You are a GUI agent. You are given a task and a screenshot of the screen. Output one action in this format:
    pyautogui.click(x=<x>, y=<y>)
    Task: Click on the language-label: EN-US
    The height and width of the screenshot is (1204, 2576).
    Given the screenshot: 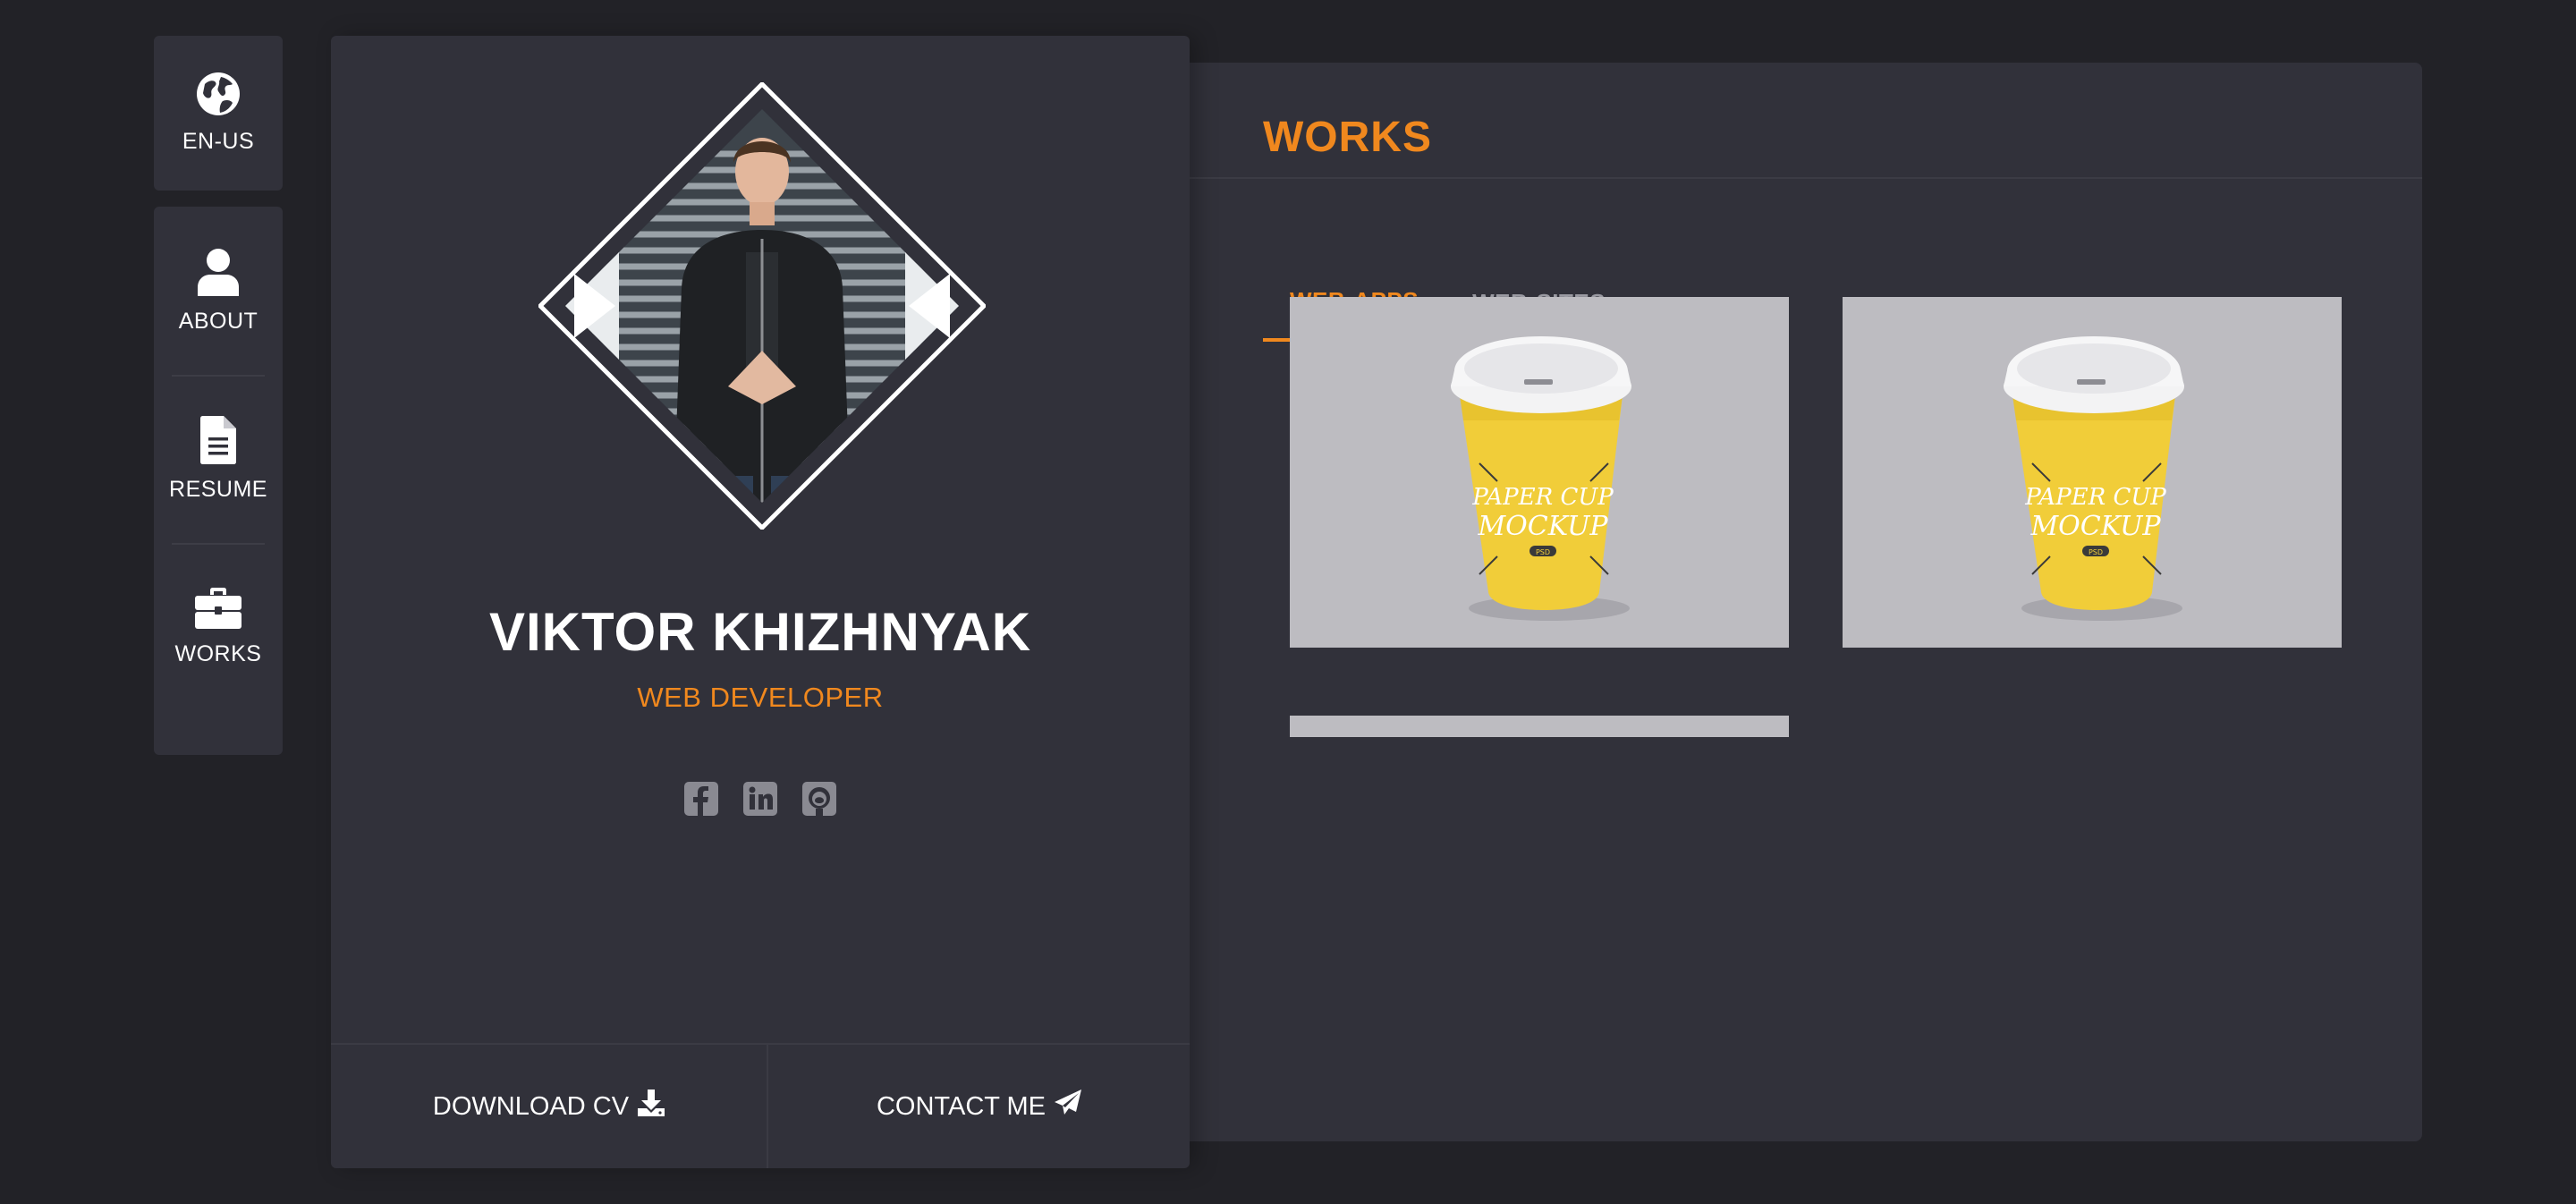 What is the action you would take?
    pyautogui.click(x=218, y=142)
    